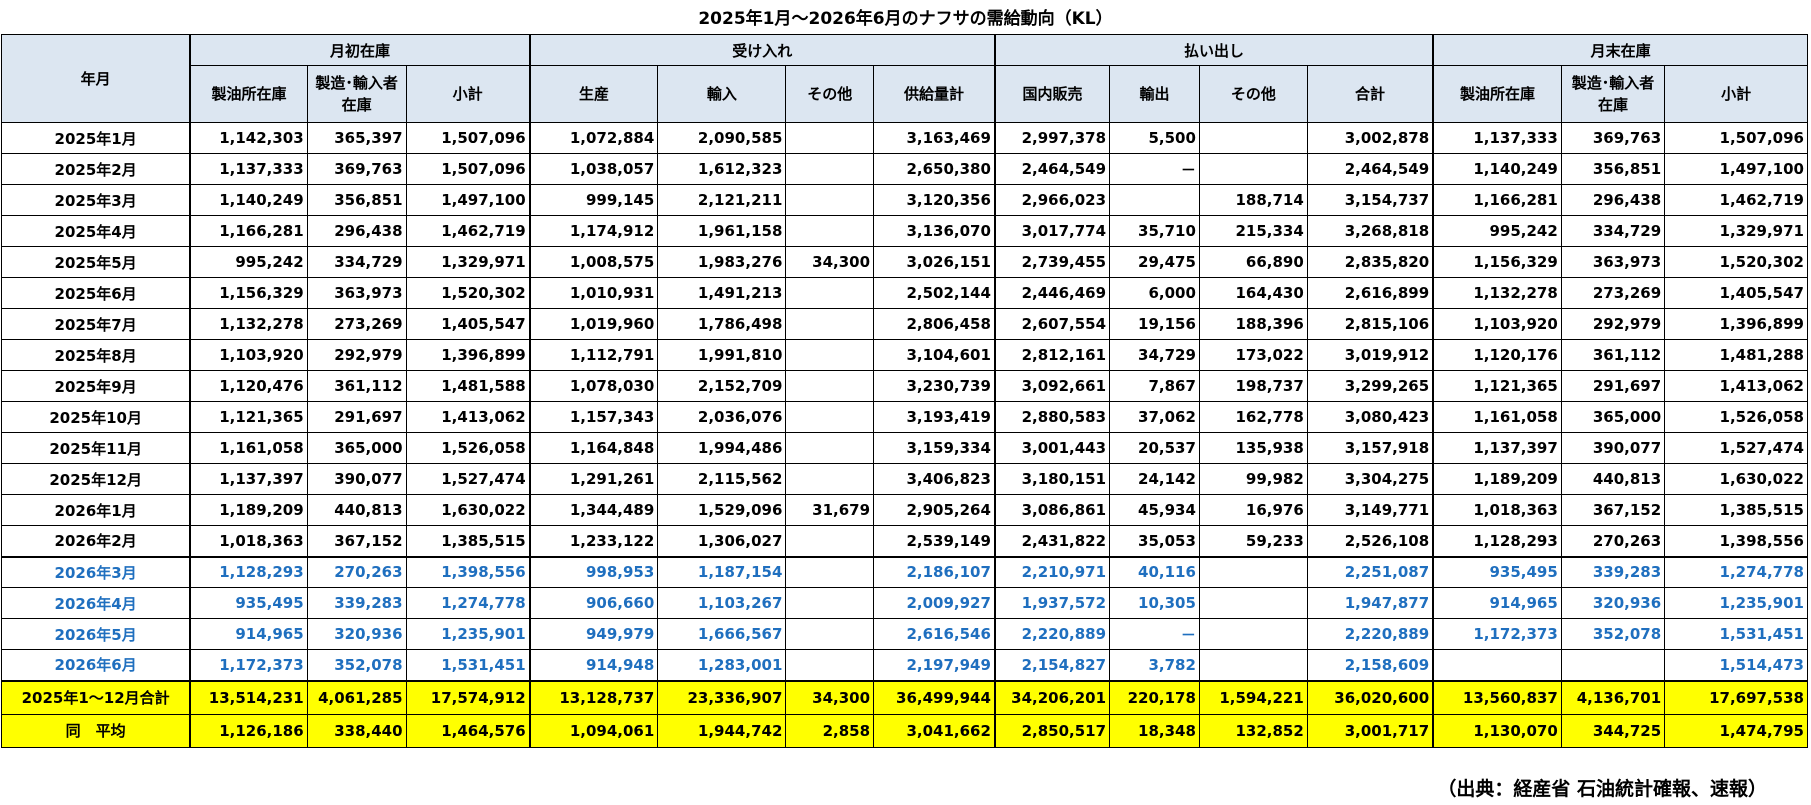 Image resolution: width=1811 pixels, height=805 pixels. I want to click on table-cell: 2,997,378, so click(1052, 138).